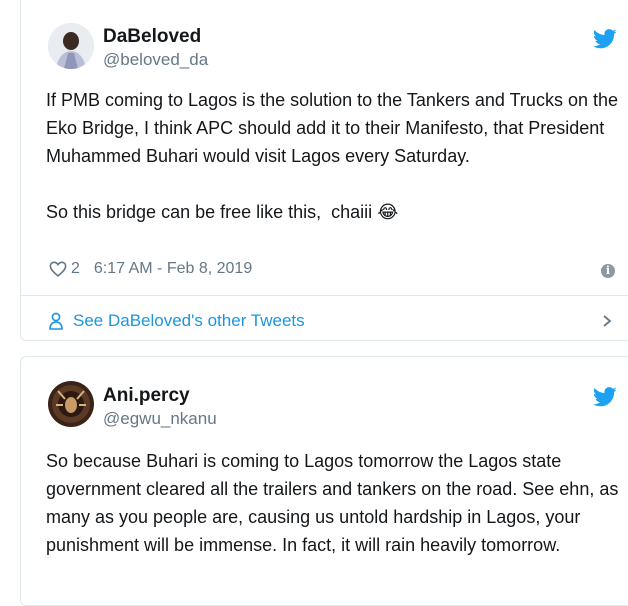  Describe the element at coordinates (607, 321) in the screenshot. I see `chevron-right-icon` at that location.